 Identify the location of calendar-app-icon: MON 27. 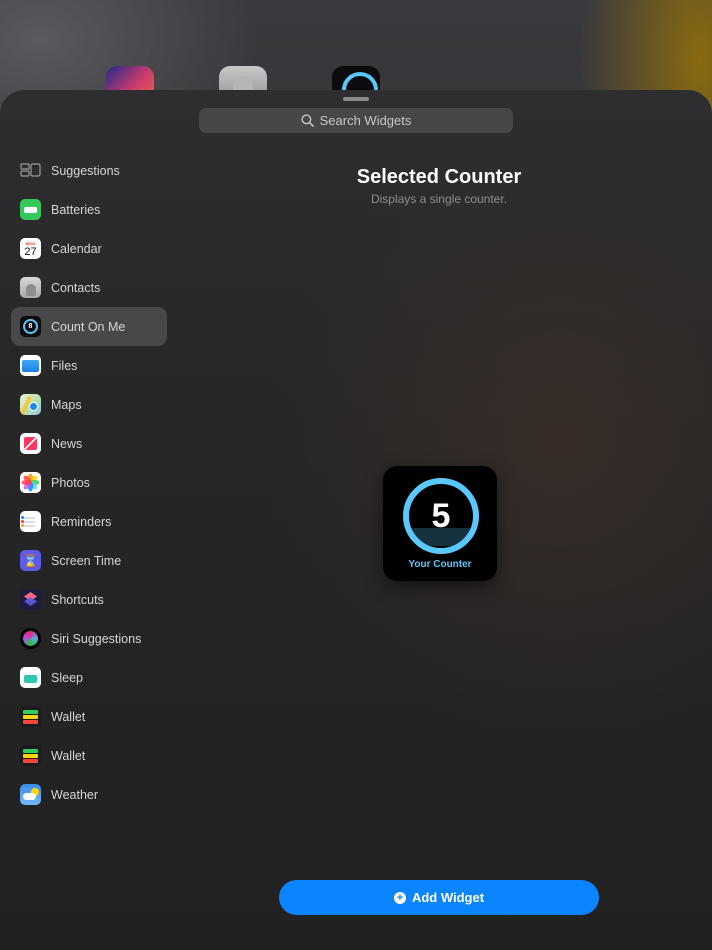
(30, 248).